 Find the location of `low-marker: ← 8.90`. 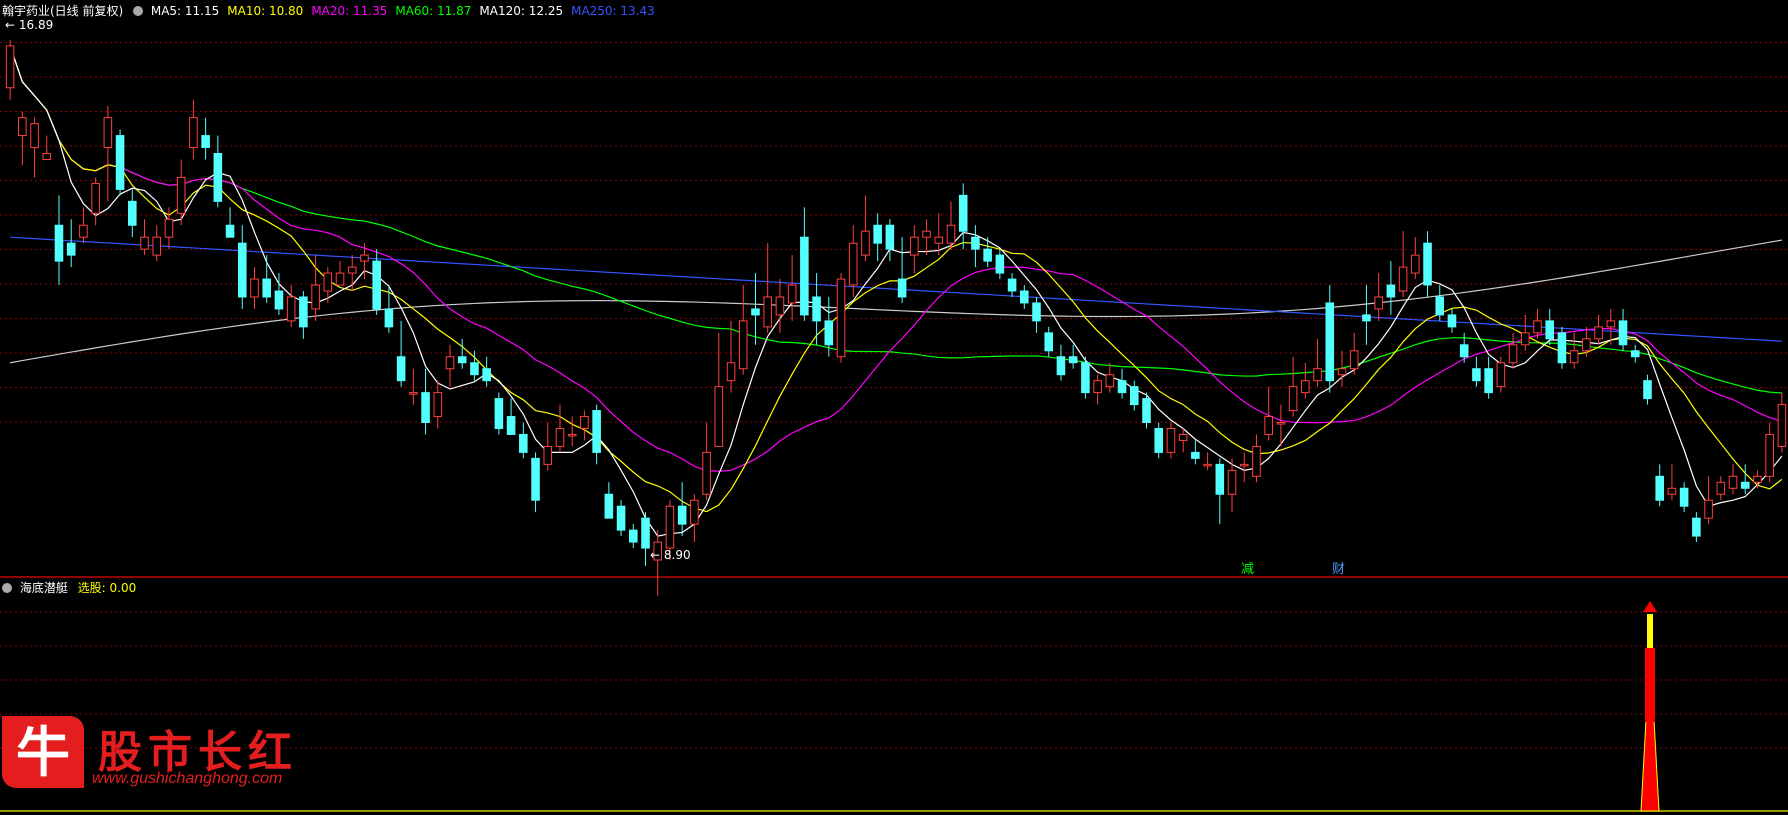

low-marker: ← 8.90 is located at coordinates (670, 555).